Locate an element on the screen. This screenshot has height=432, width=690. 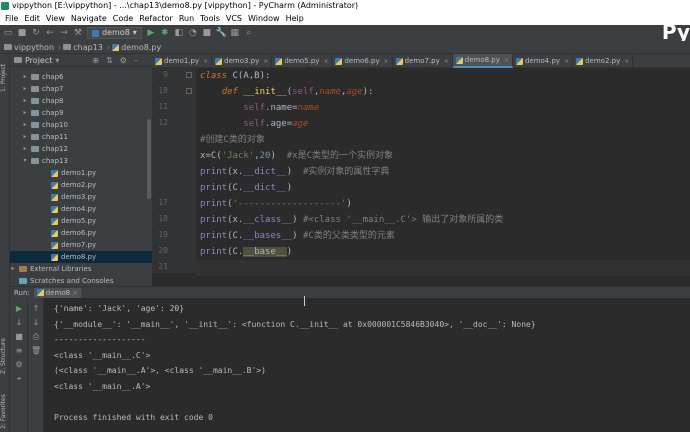
collapse-icon: ⇅ is located at coordinates (109, 60).